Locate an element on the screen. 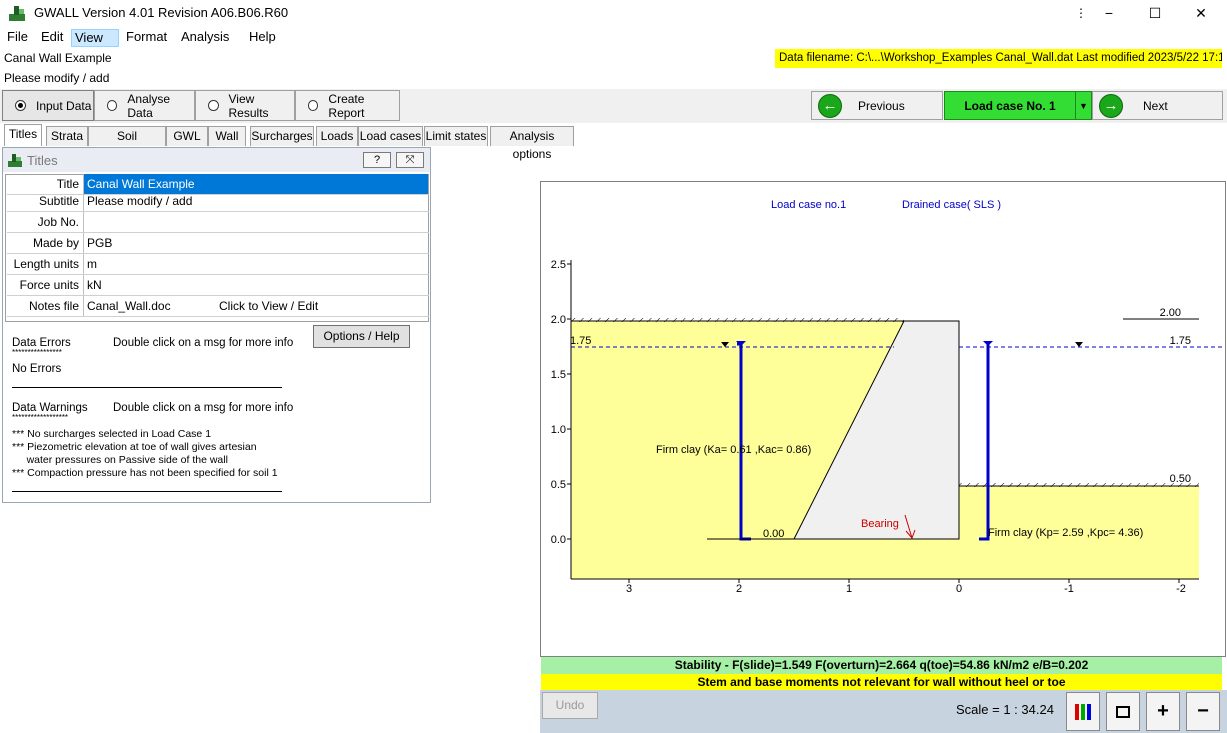 This screenshot has height=733, width=1227. force-units-input: kN is located at coordinates (255, 285).